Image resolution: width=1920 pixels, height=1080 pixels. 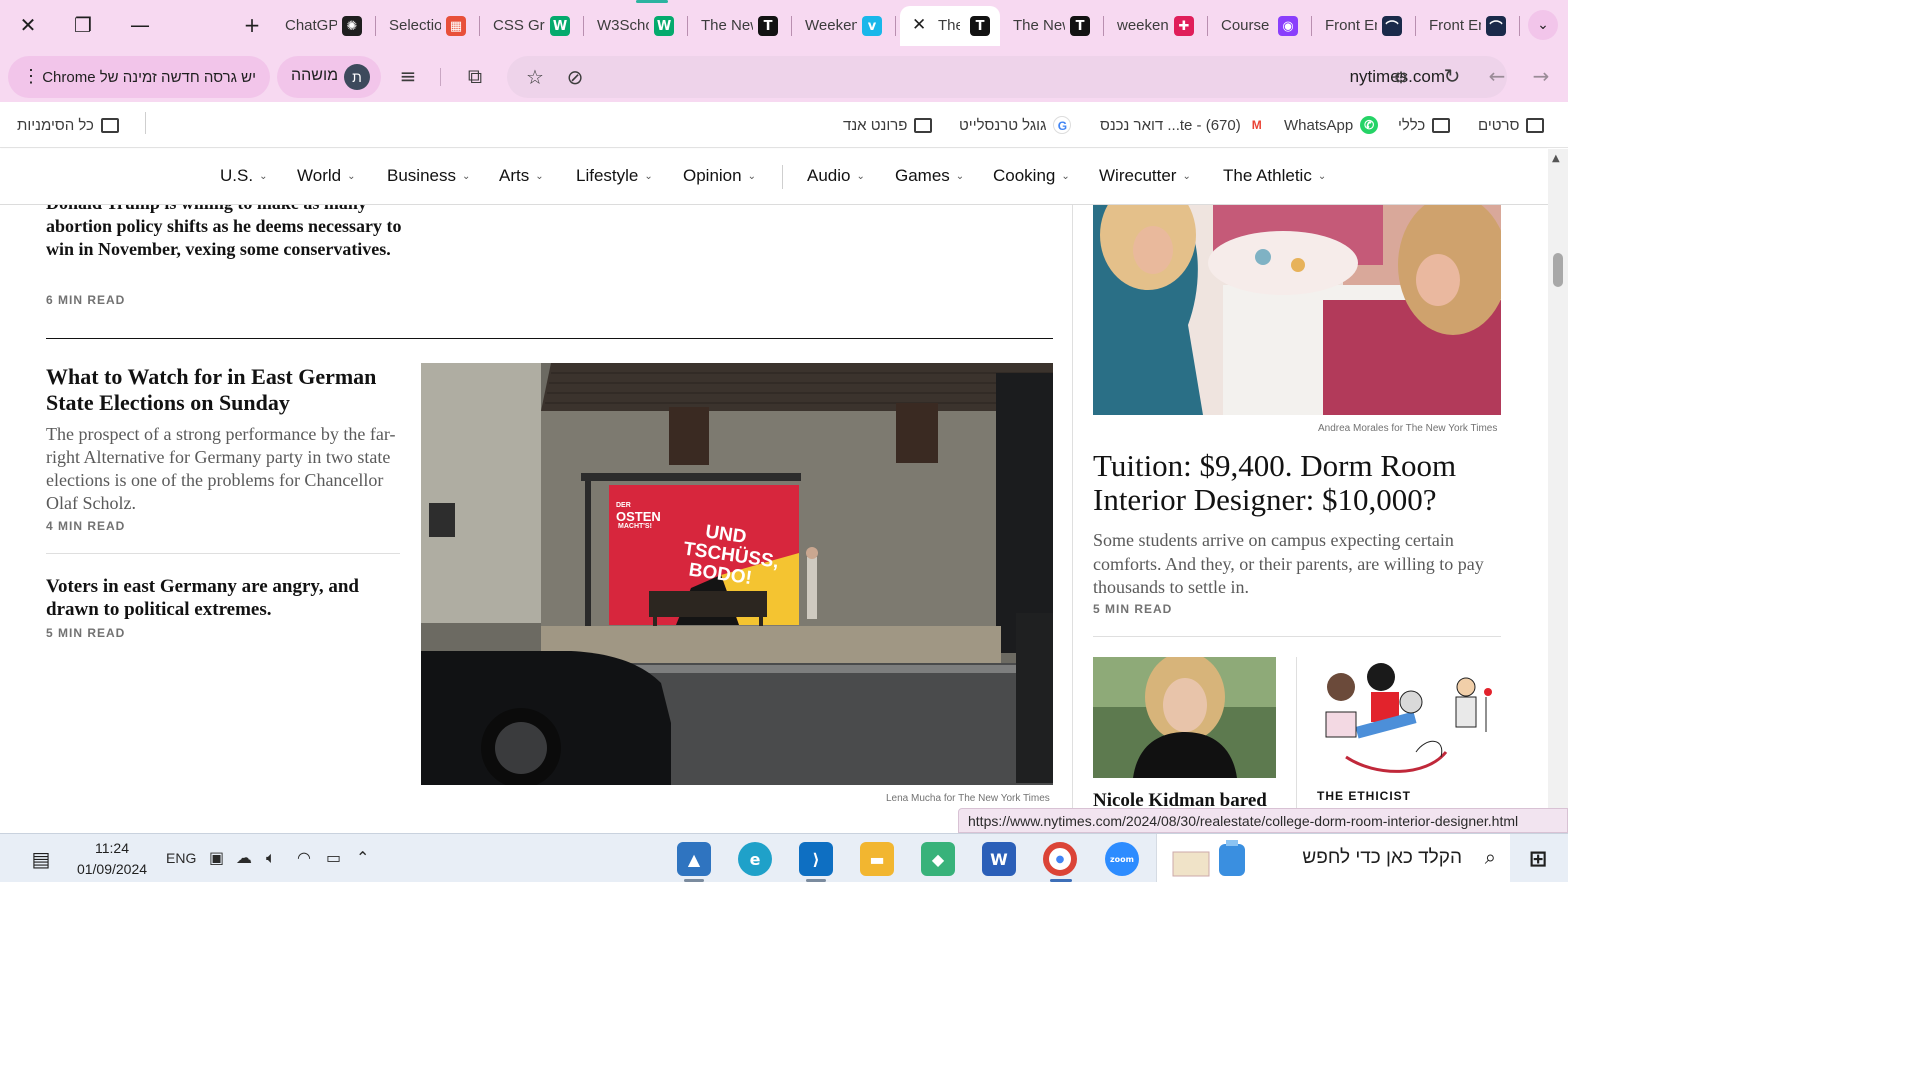 What do you see at coordinates (1556, 158) in the screenshot?
I see `scroll-up-icon: ▲` at bounding box center [1556, 158].